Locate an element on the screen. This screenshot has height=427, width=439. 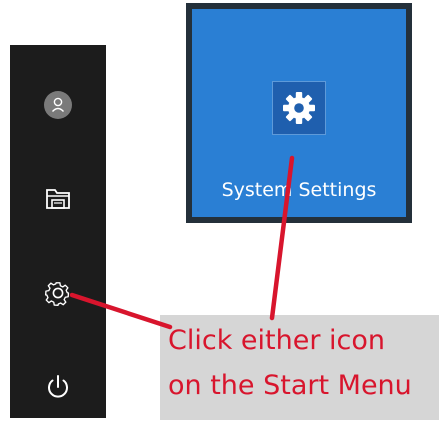
user-avatar-icon is located at coordinates (58, 105).